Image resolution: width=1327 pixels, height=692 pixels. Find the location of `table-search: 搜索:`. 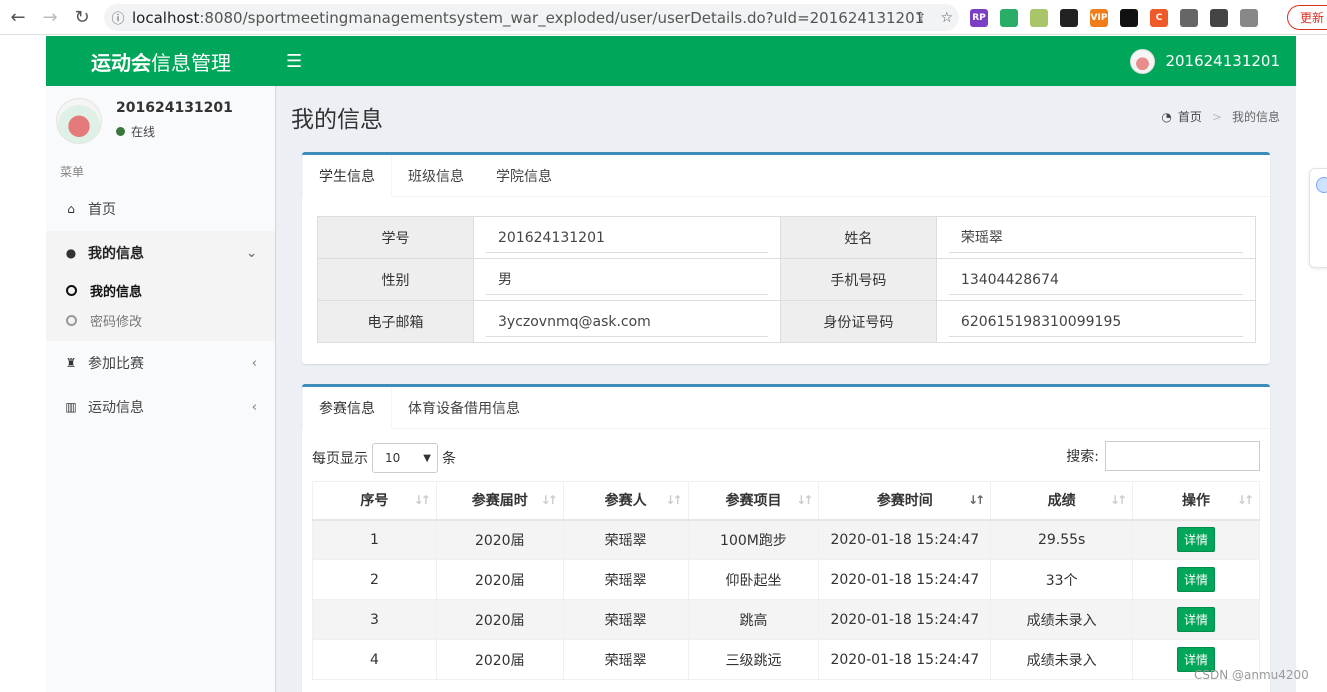

table-search: 搜索: is located at coordinates (1163, 456).